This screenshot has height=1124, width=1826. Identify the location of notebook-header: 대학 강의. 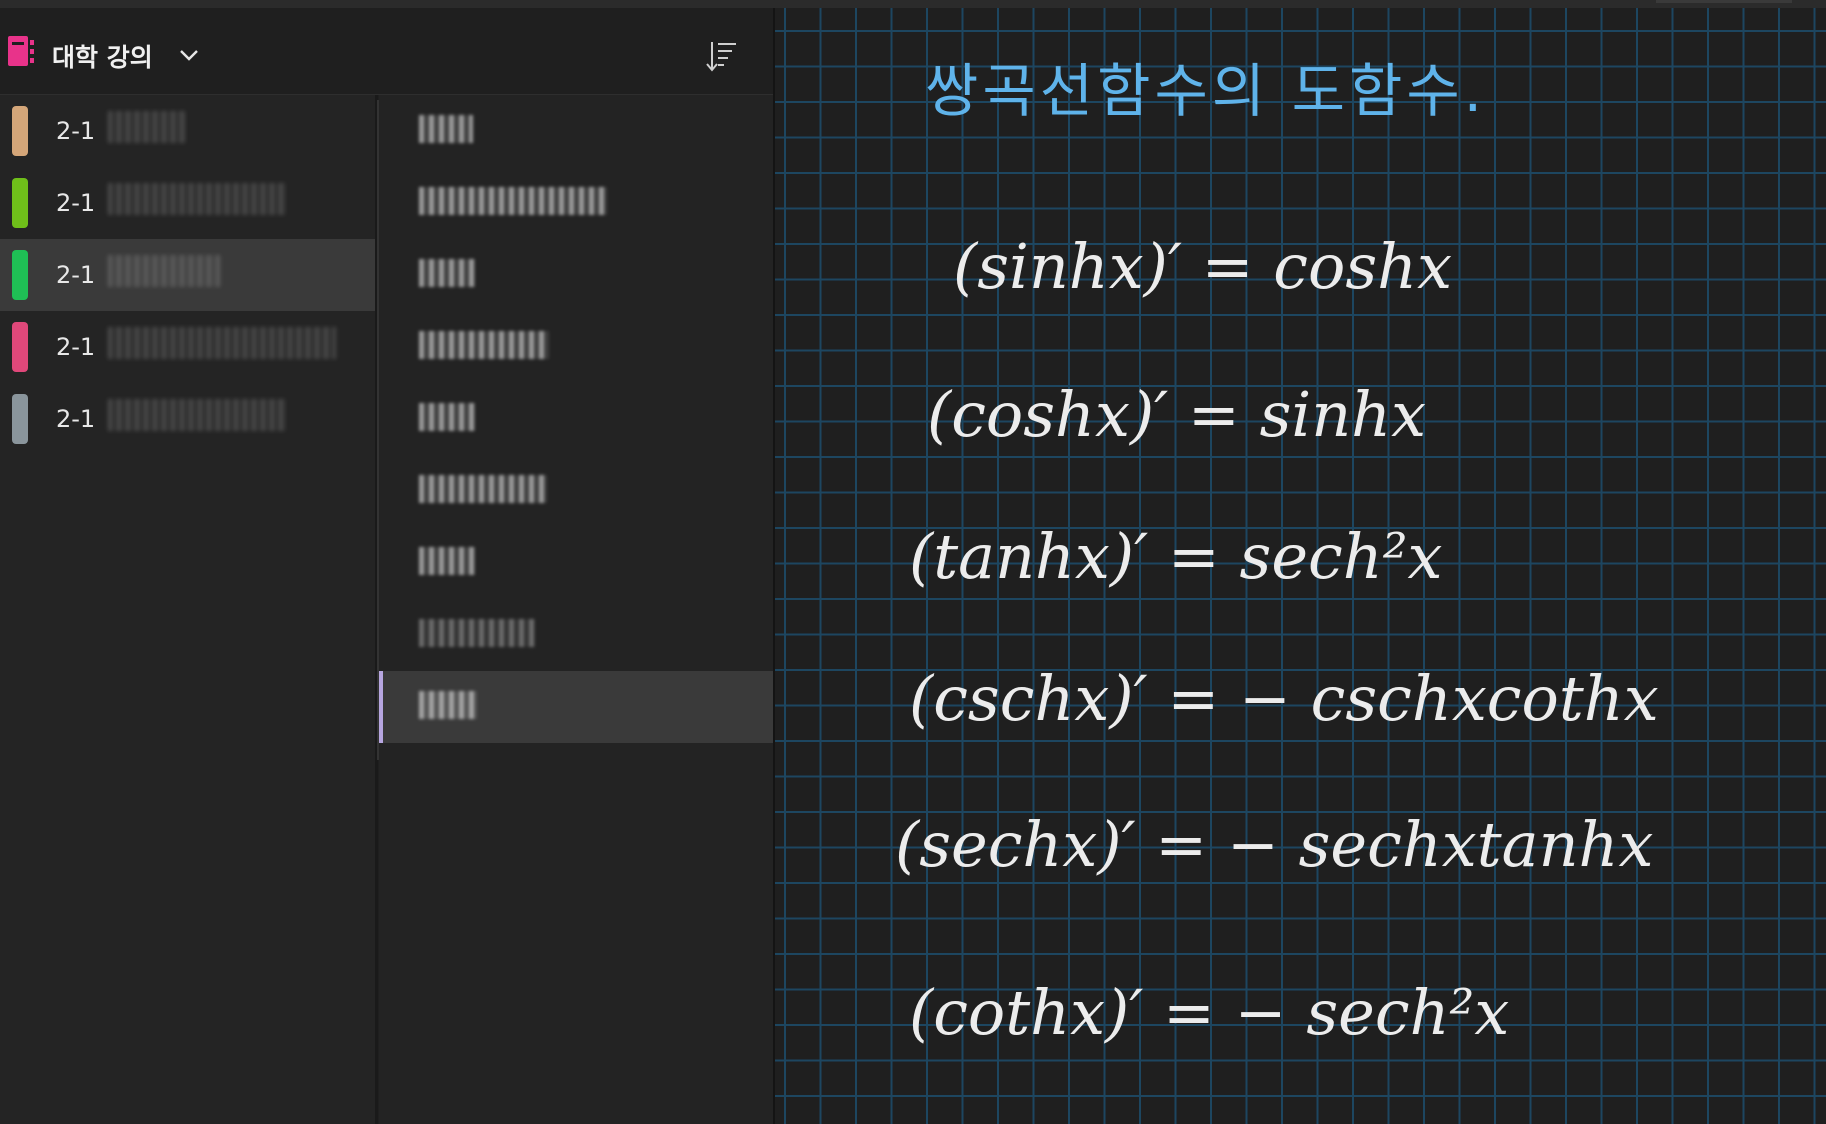
(387, 51).